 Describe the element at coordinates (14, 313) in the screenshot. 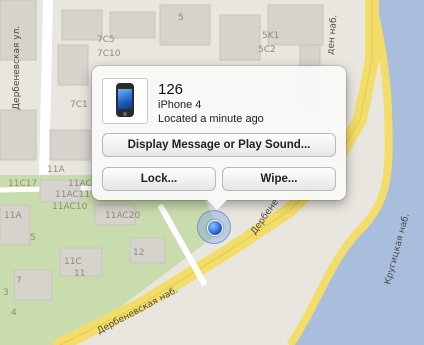

I see `building-label: 4` at that location.